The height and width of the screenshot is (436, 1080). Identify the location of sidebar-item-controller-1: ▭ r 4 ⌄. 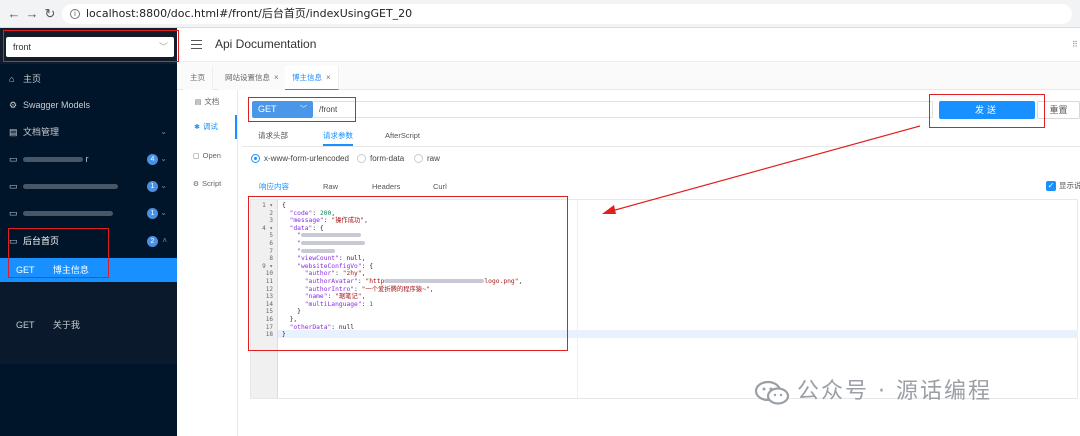
(88, 159).